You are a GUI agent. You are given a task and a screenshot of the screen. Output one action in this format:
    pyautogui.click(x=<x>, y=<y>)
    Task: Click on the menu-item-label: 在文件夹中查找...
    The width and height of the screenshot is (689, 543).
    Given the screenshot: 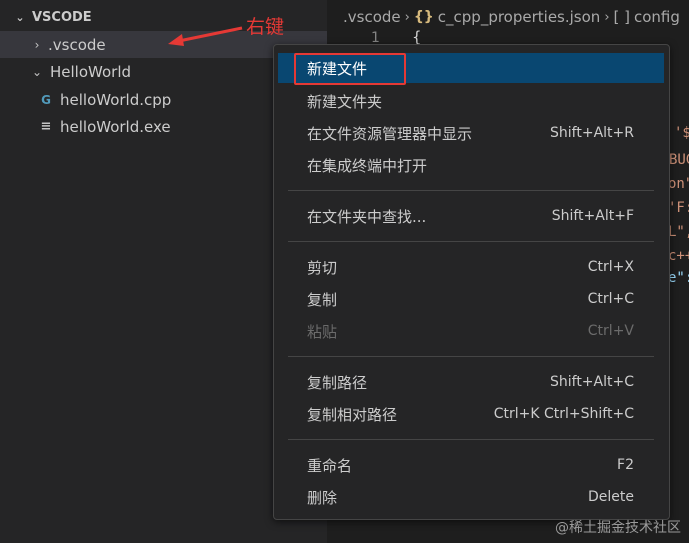 What is the action you would take?
    pyautogui.click(x=367, y=216)
    